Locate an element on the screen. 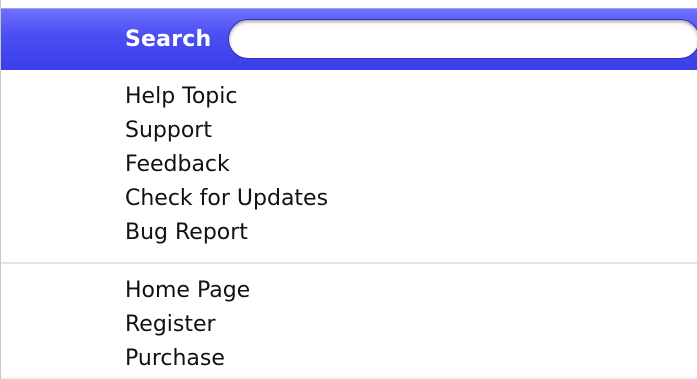 This screenshot has width=697, height=379. menu-item-help-topic: Help Topic is located at coordinates (349, 99).